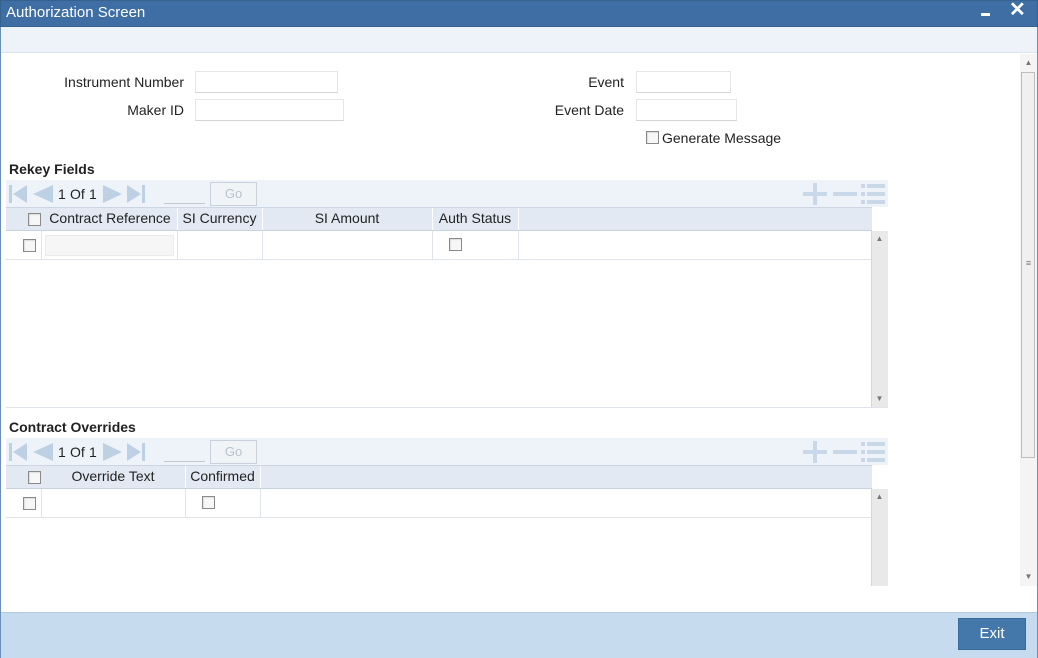 This screenshot has width=1038, height=658. What do you see at coordinates (519, 13) in the screenshot?
I see `title-bar` at bounding box center [519, 13].